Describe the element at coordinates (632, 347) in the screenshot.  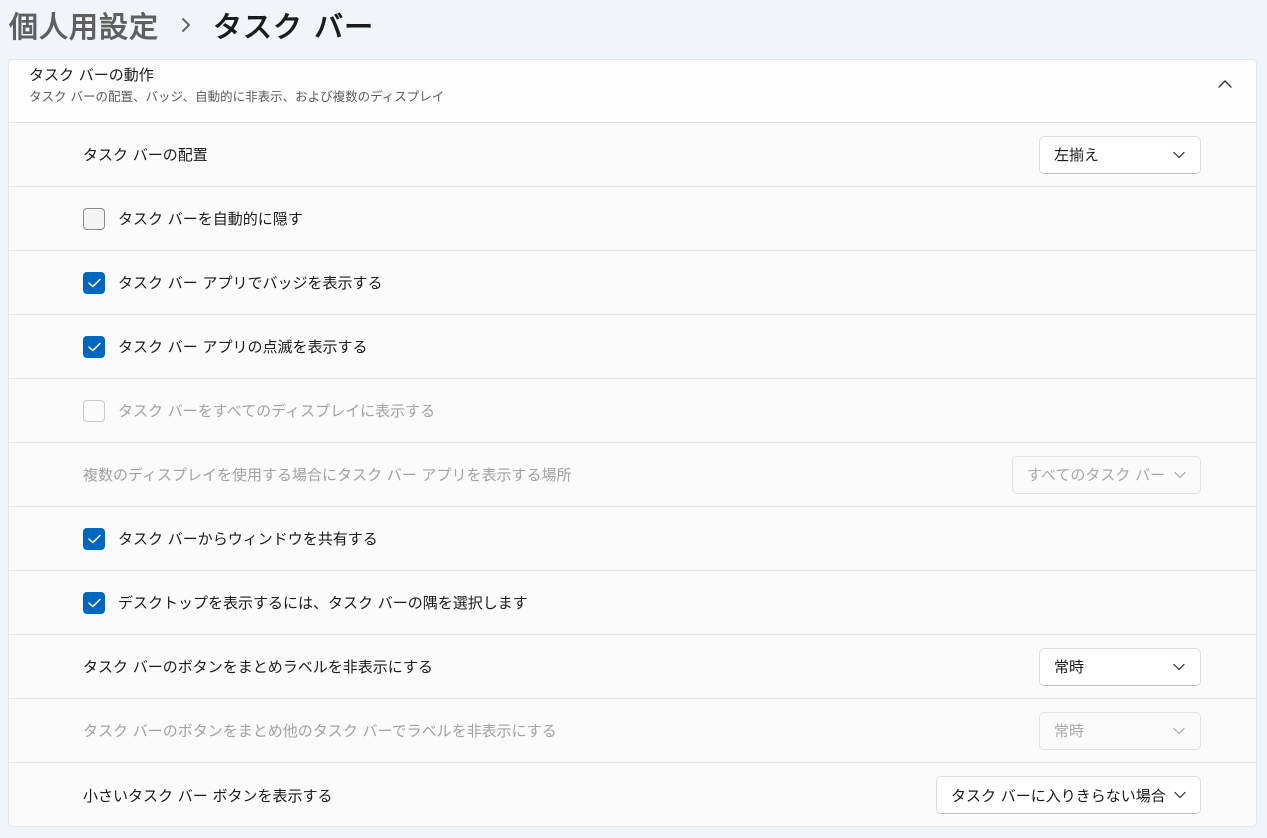
I see `setting-row-flashing: タスク バー アプリの点滅を表示する` at that location.